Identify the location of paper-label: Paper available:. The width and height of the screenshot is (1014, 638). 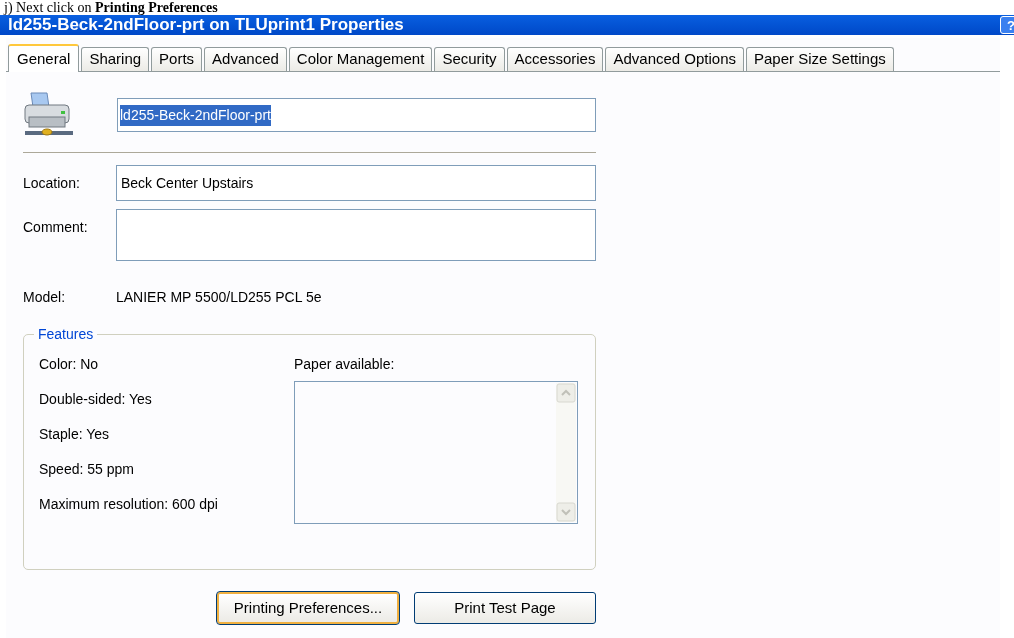
(345, 364).